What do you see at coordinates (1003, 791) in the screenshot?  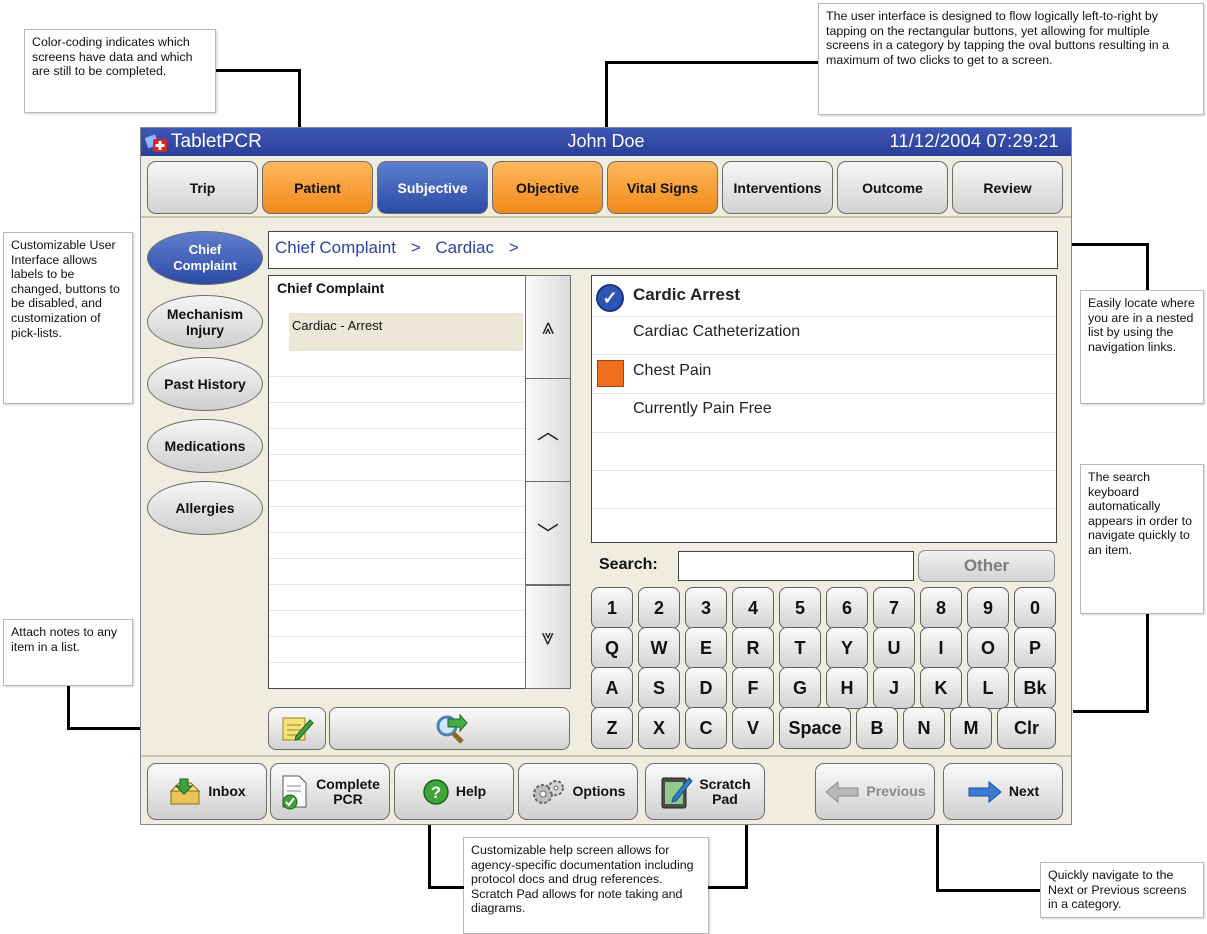 I see `next-button: Next` at bounding box center [1003, 791].